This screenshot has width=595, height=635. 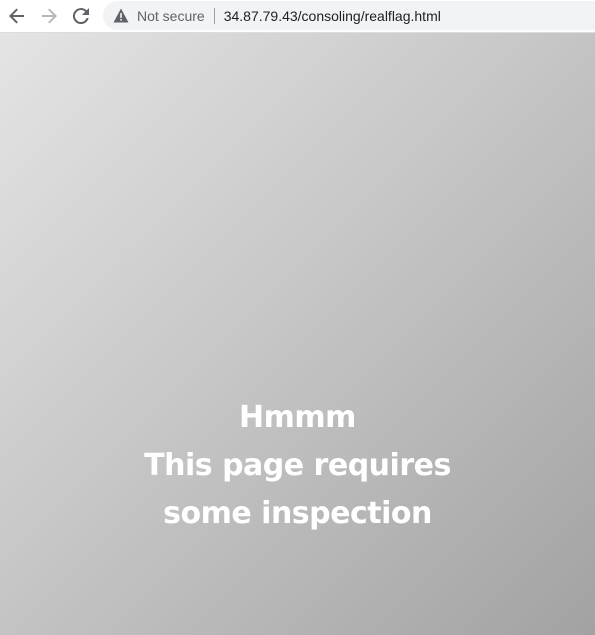 I want to click on message-line-2: This page requires, so click(x=297, y=465).